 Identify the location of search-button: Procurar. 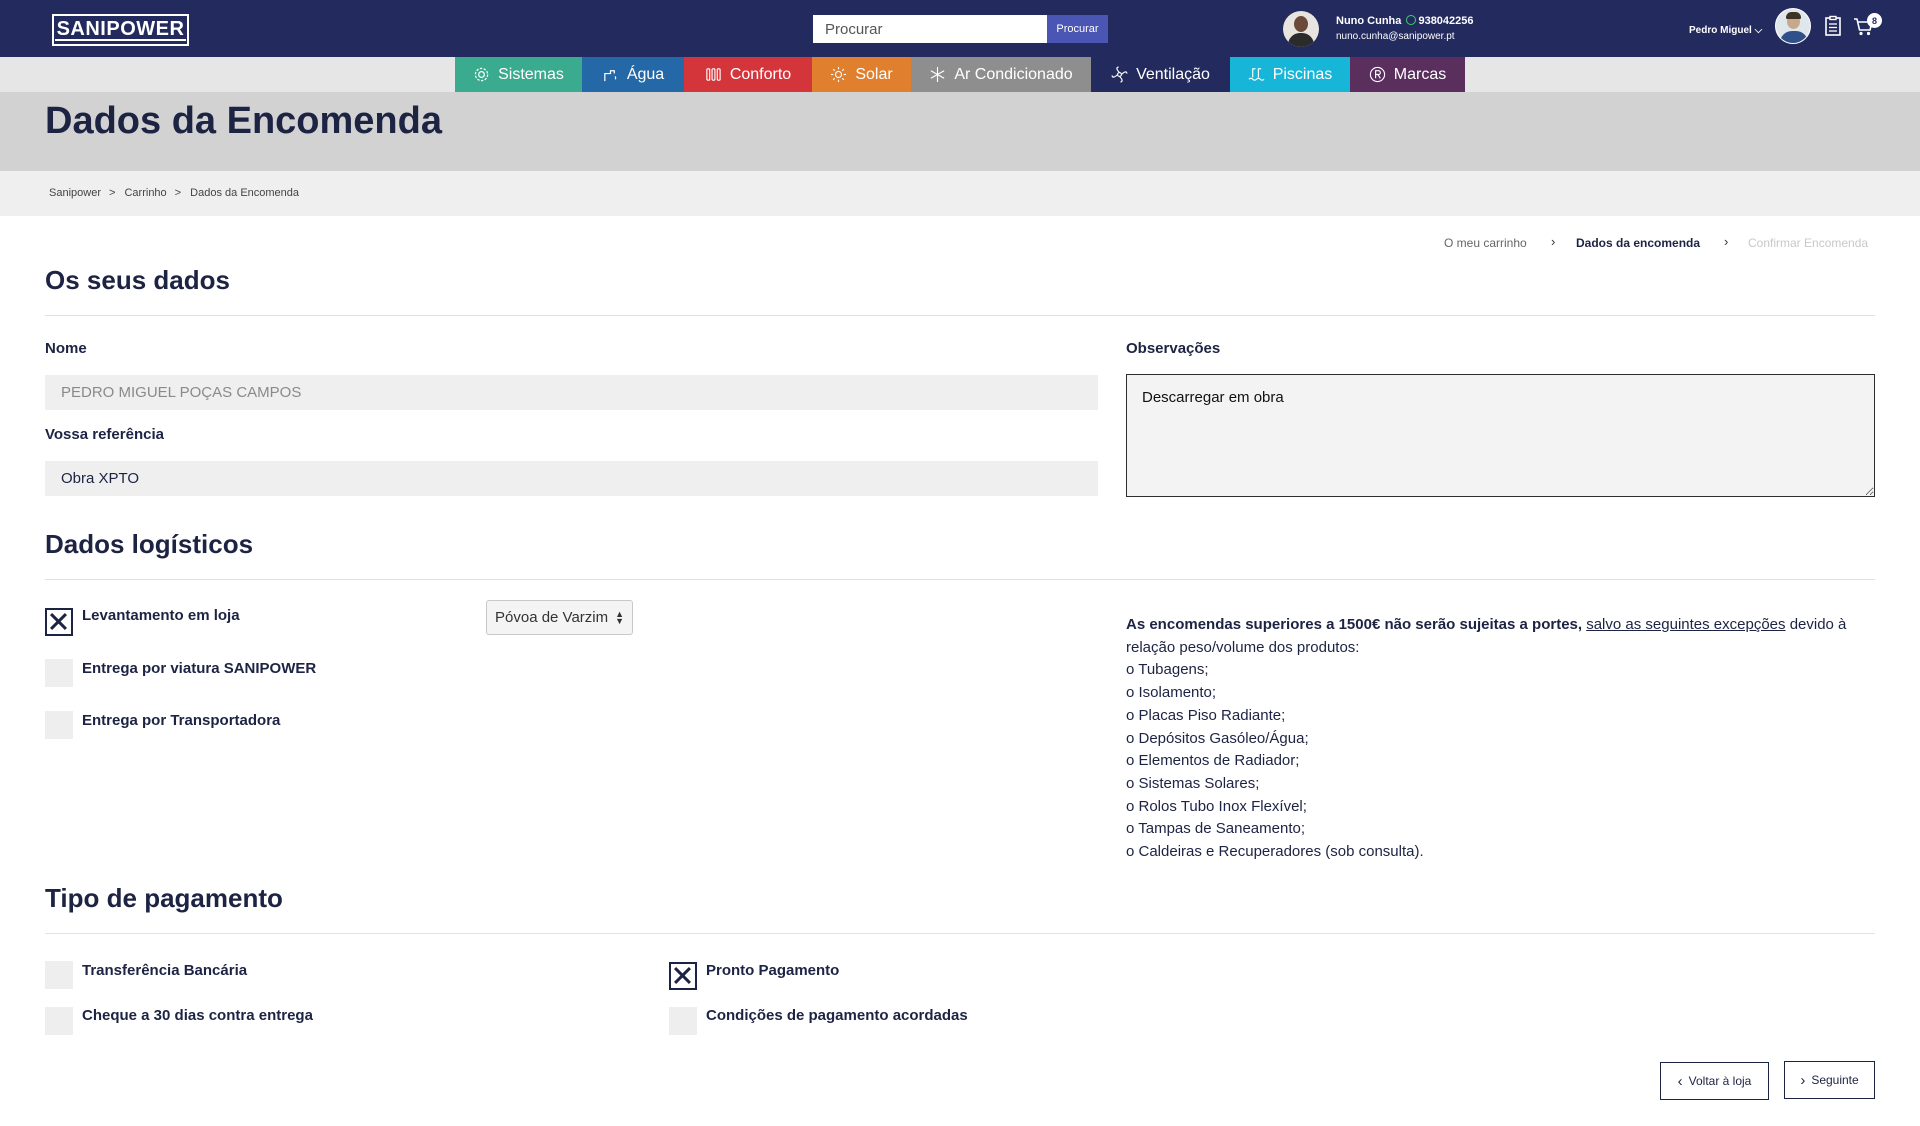
(1077, 29).